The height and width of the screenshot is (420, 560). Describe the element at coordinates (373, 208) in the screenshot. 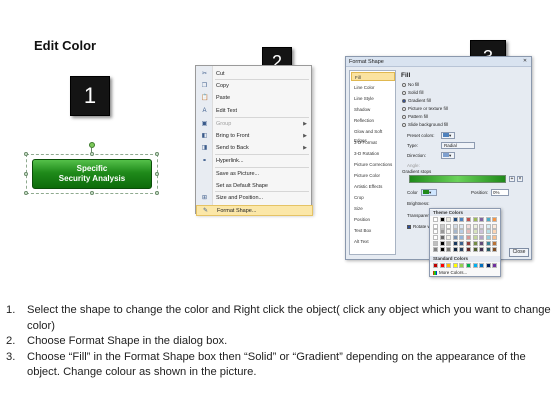

I see `category-item: Size` at that location.